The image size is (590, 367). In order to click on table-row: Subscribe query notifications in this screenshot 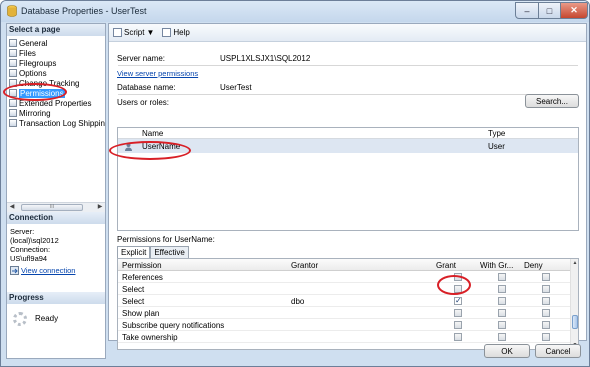, I will do `click(344, 325)`.